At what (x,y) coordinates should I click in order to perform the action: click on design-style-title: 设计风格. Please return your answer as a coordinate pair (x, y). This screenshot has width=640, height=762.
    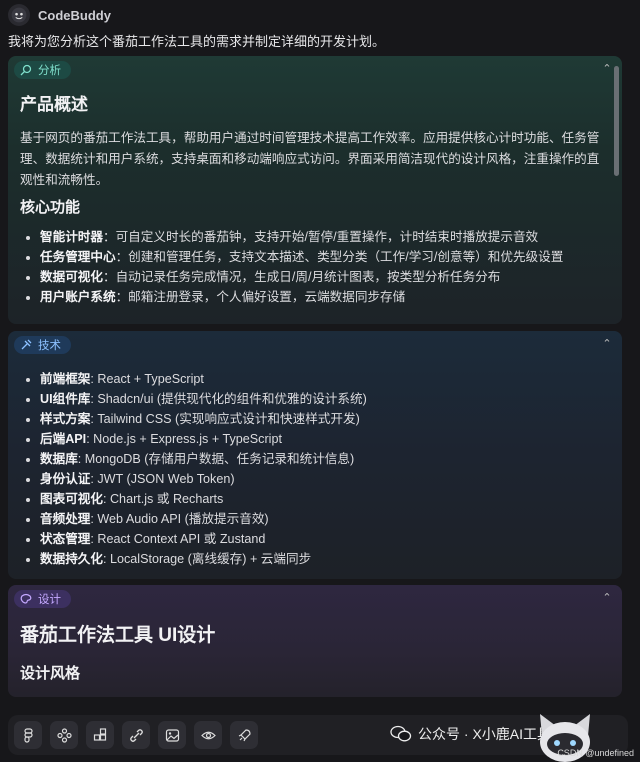
    Looking at the image, I should click on (50, 673).